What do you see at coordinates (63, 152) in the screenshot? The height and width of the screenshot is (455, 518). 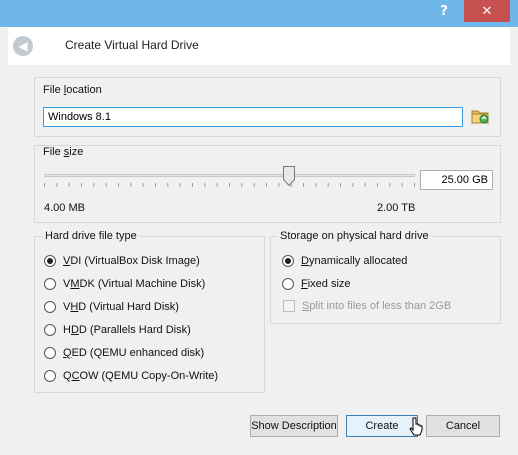 I see `file-size-label: File size` at bounding box center [63, 152].